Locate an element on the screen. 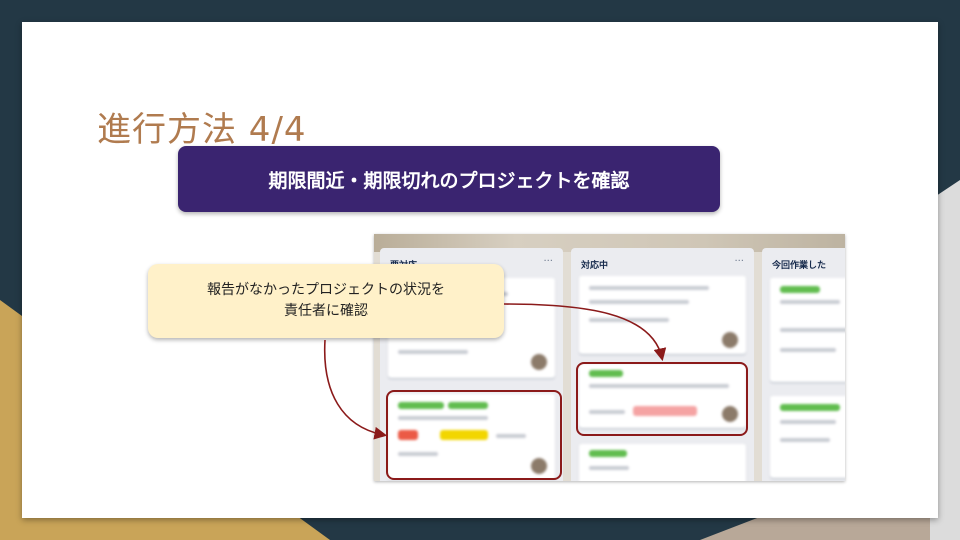 The image size is (960, 540). board-column: 今回作業した is located at coordinates (803, 364).